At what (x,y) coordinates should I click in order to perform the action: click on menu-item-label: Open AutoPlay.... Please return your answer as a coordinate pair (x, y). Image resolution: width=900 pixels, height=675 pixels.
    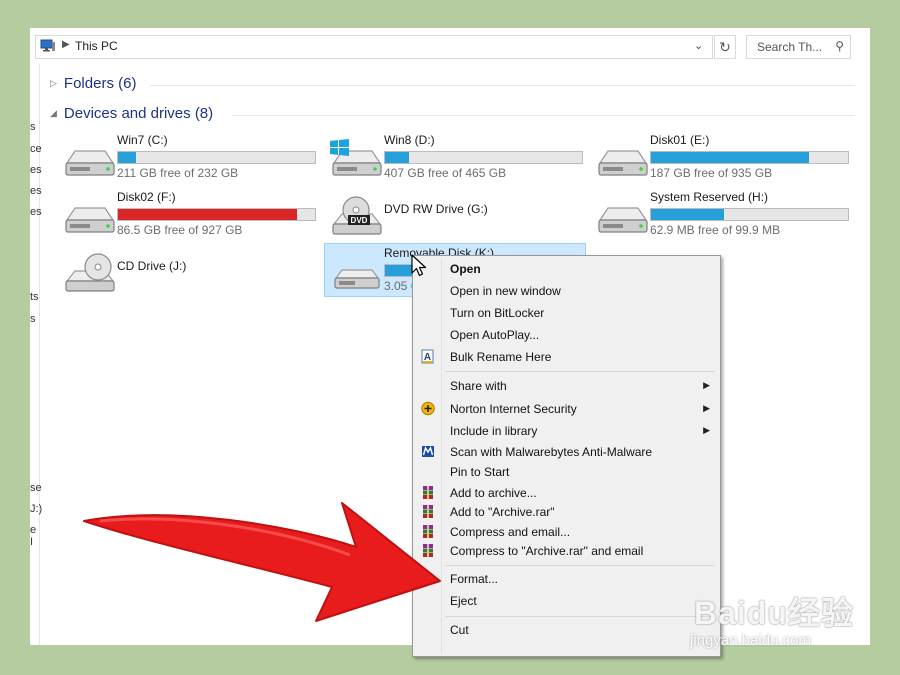
    Looking at the image, I should click on (495, 335).